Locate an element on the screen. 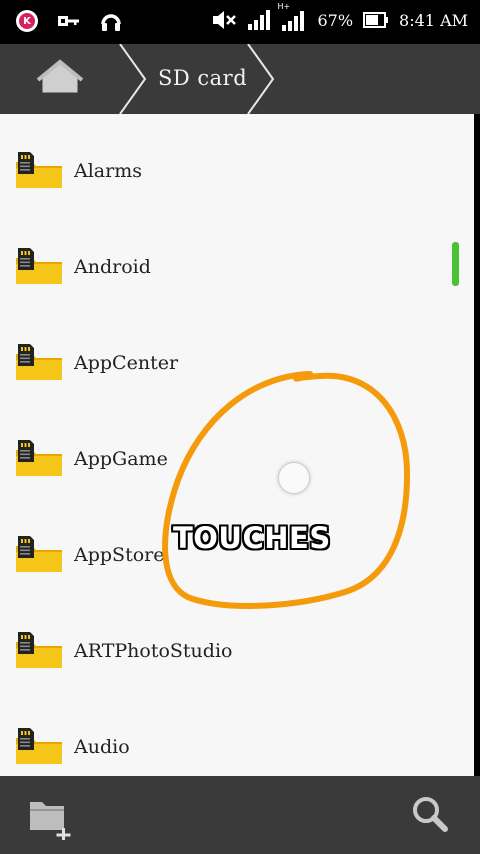  folder-item: ARTPhotoStudio is located at coordinates (238, 650).